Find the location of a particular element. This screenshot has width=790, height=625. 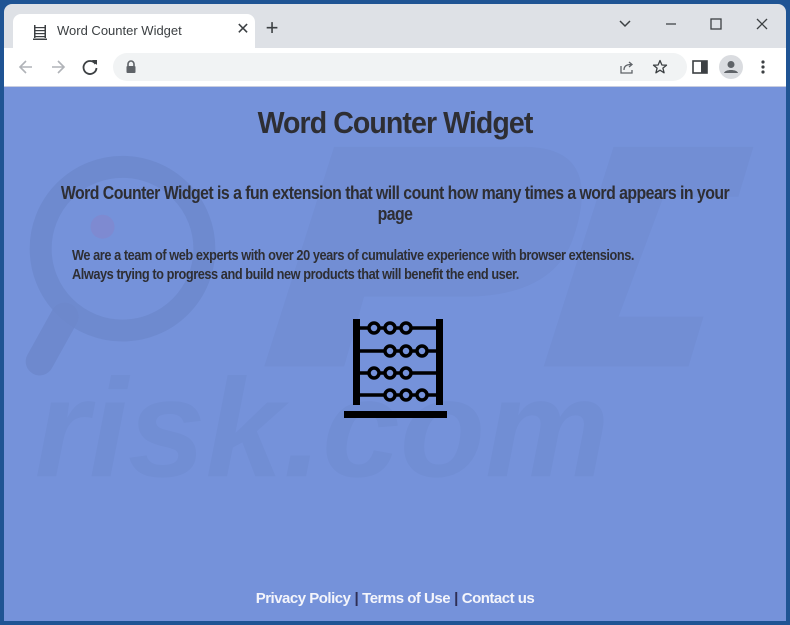

maximize-icon is located at coordinates (716, 24).